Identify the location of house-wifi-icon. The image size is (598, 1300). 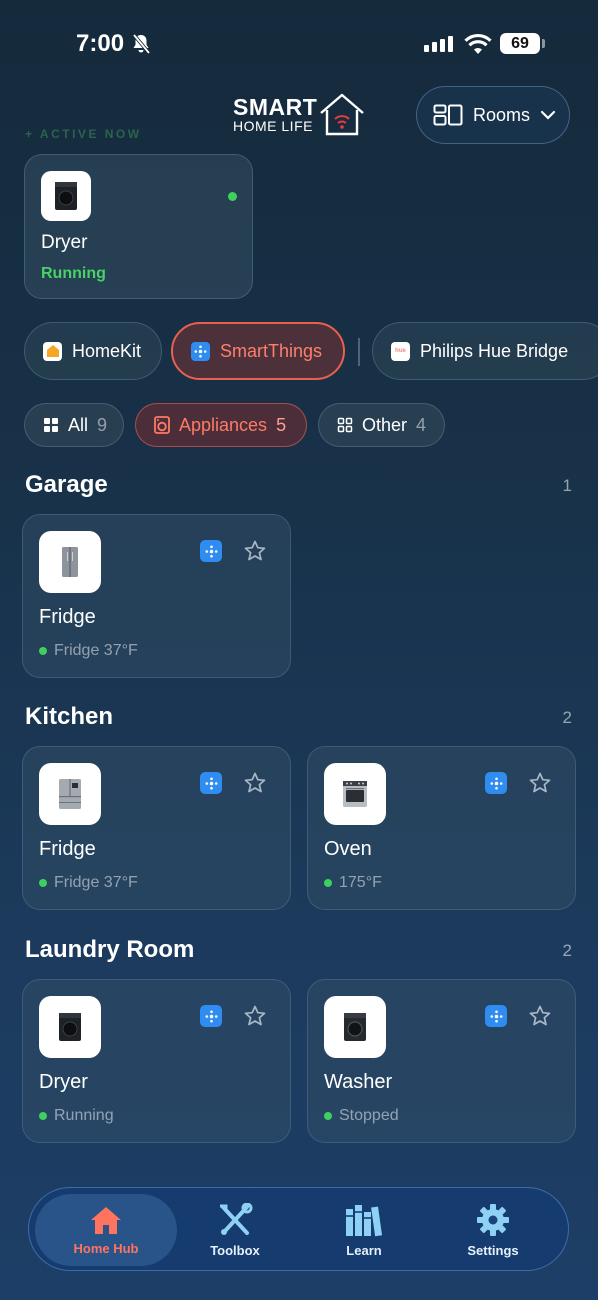
(342, 114).